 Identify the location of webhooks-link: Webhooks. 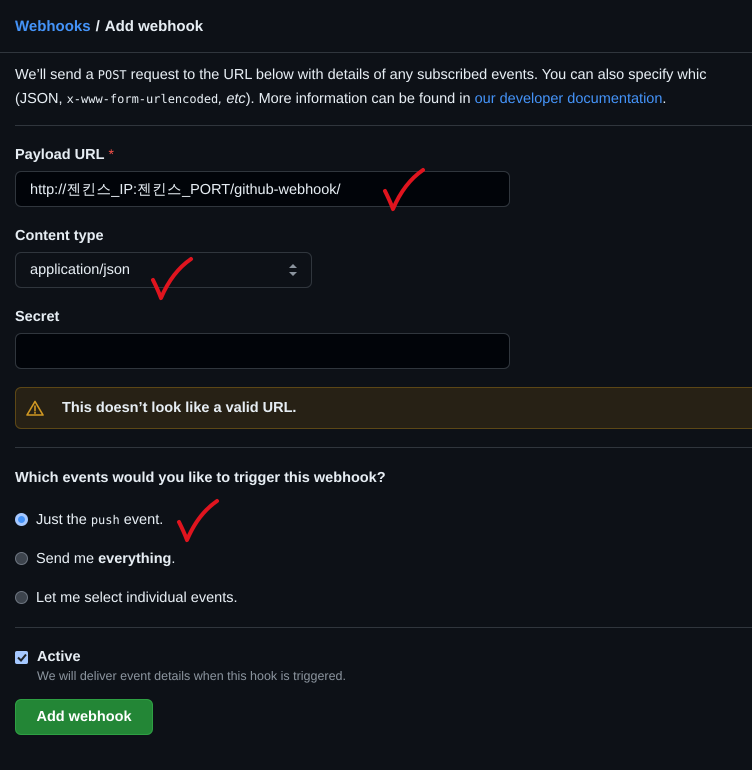
(53, 26).